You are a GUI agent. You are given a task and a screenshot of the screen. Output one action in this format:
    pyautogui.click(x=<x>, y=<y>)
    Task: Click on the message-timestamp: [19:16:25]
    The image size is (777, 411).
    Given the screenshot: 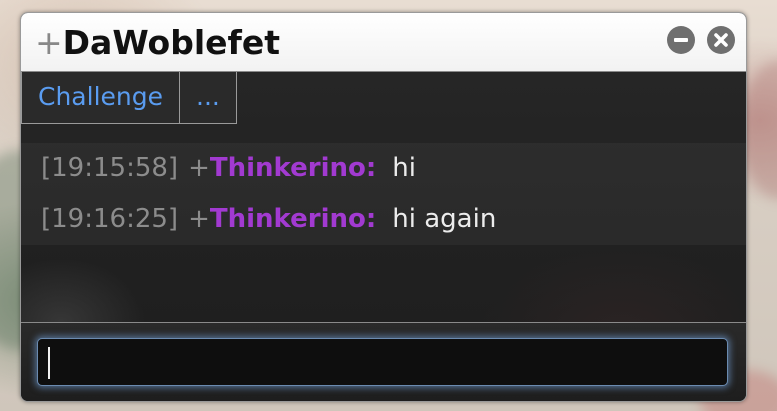 What is the action you would take?
    pyautogui.click(x=110, y=219)
    